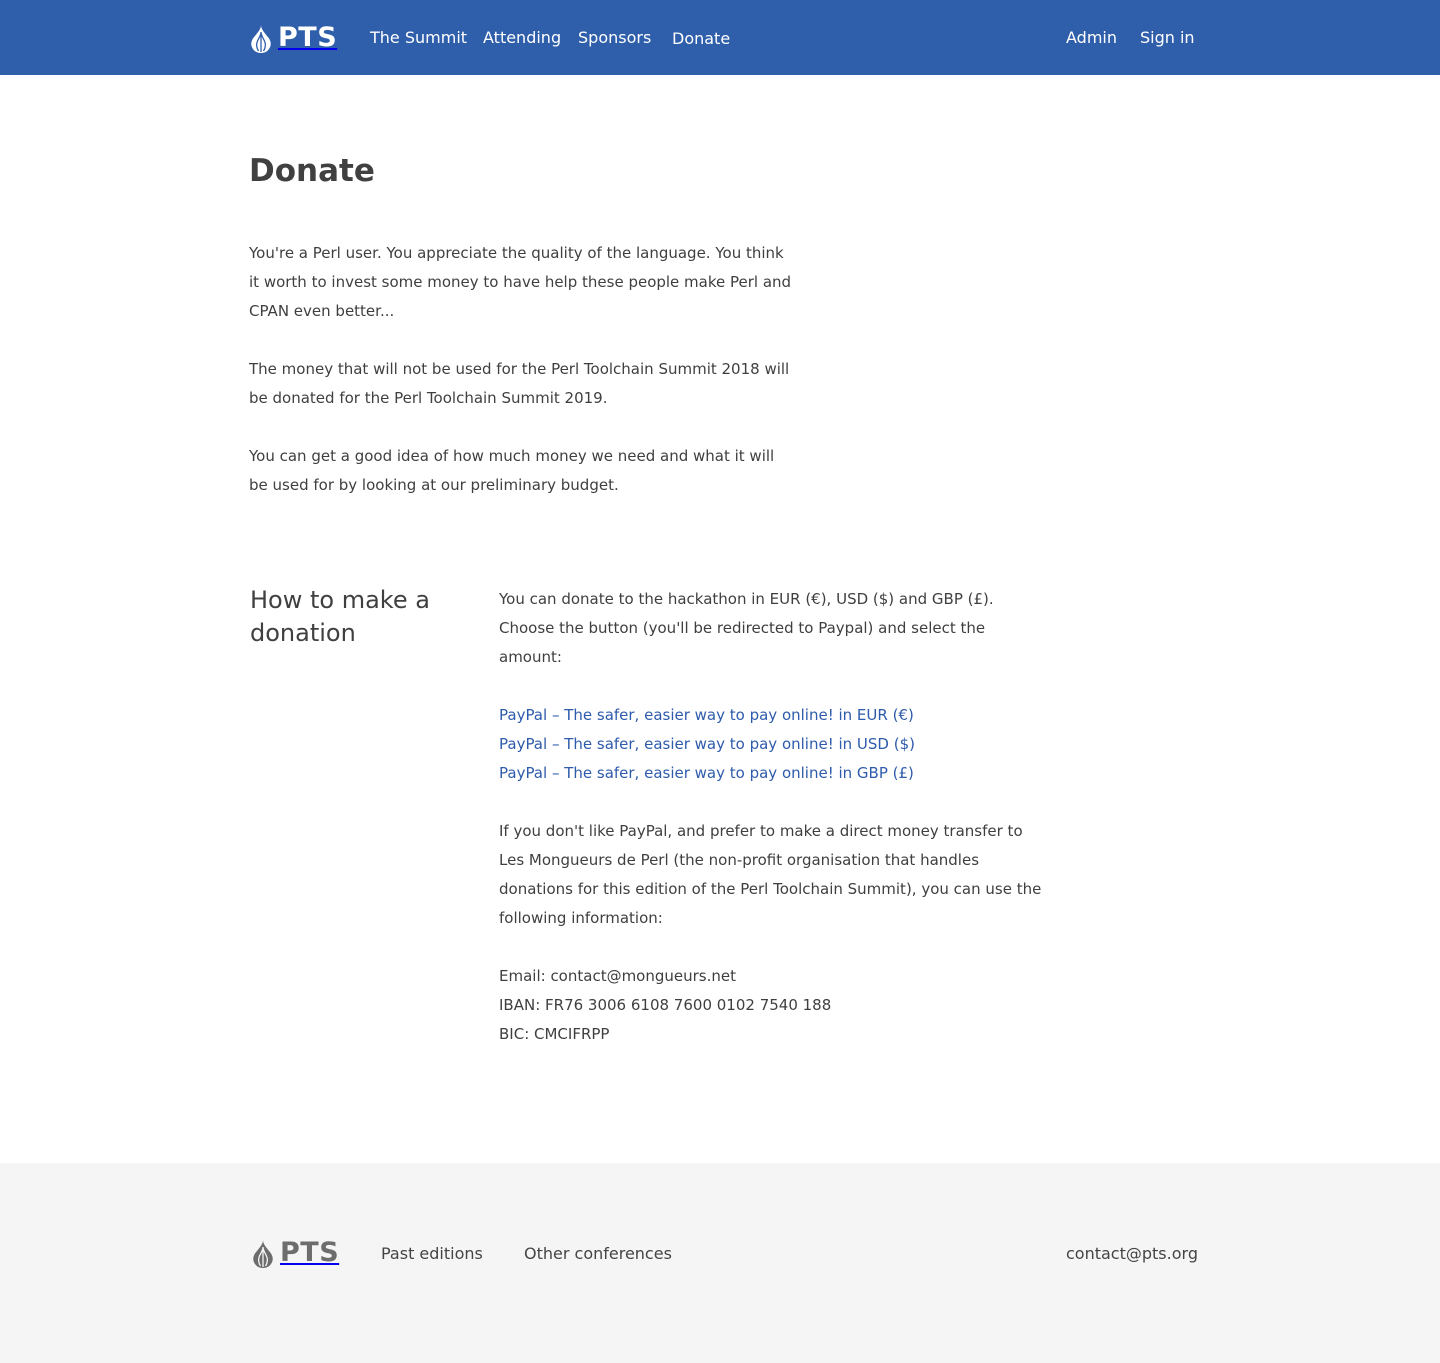  What do you see at coordinates (665, 1005) in the screenshot?
I see `bank-iban: IBAN: FR76 3006 6108 7600 0102 7540 188` at bounding box center [665, 1005].